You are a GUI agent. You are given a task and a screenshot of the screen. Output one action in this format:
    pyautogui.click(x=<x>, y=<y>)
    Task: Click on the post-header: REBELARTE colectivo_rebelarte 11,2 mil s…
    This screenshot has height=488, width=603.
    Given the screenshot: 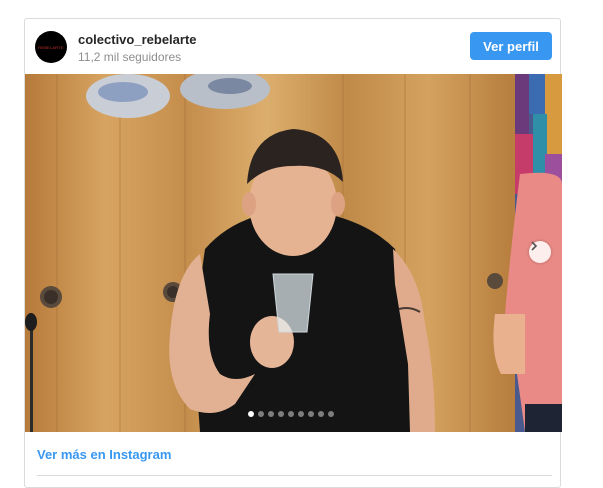 What is the action you would take?
    pyautogui.click(x=293, y=46)
    